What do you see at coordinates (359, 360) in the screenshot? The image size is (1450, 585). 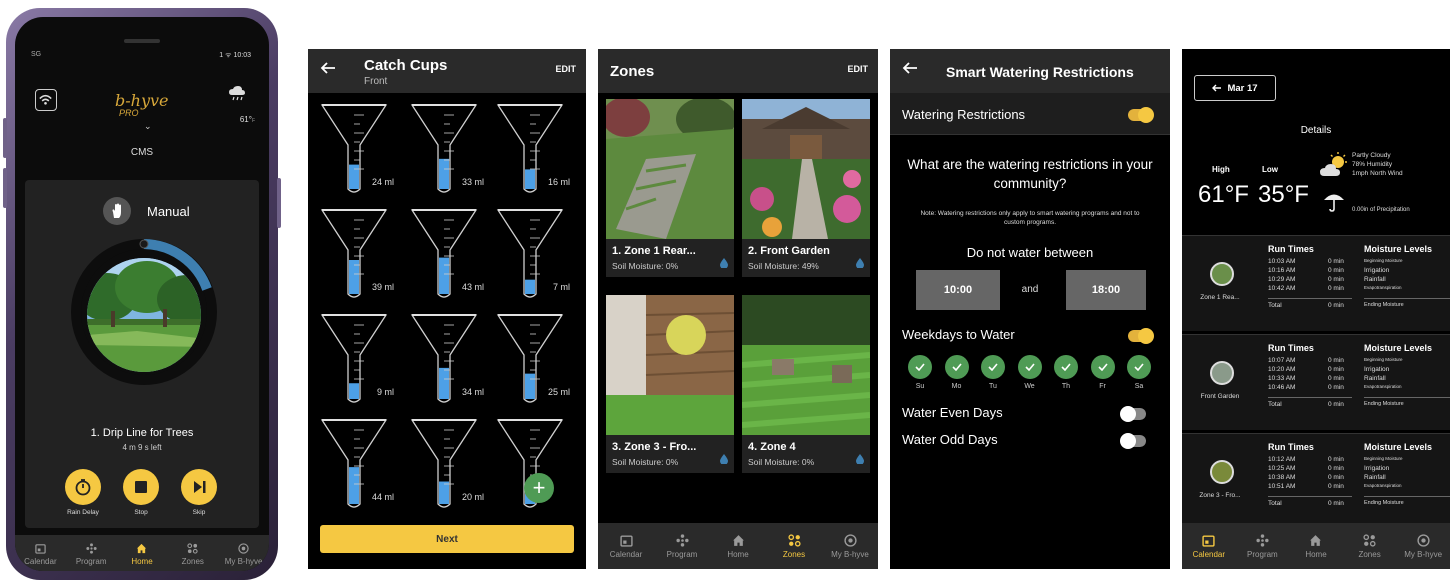 I see `catch-cup: 9 ml` at bounding box center [359, 360].